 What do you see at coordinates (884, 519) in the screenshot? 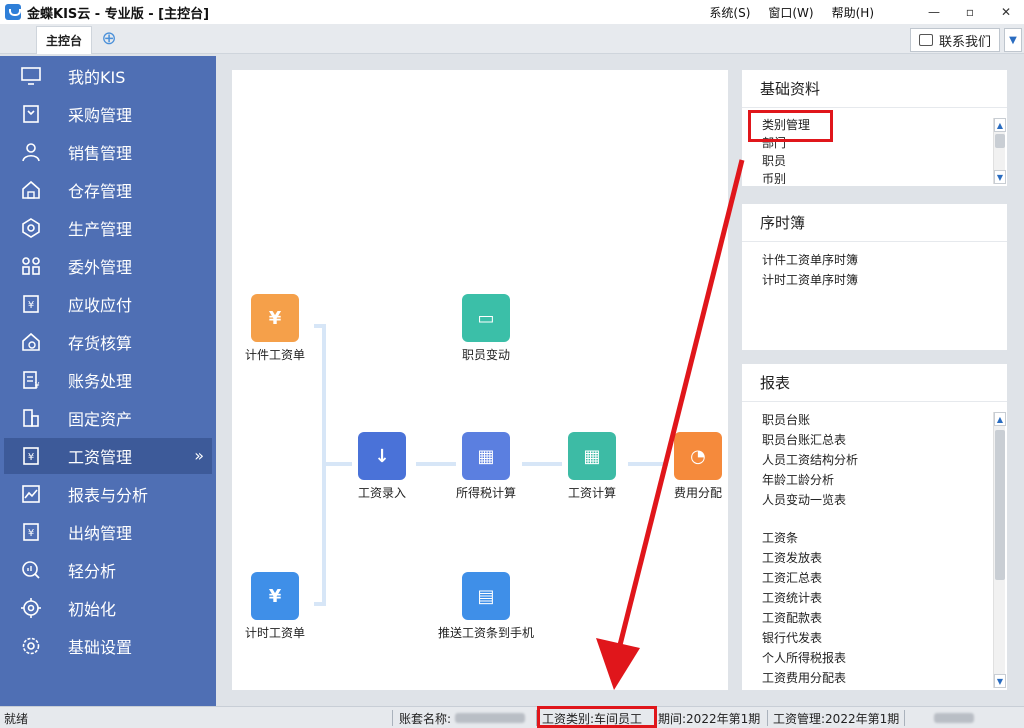
I see `list-spacer` at bounding box center [884, 519].